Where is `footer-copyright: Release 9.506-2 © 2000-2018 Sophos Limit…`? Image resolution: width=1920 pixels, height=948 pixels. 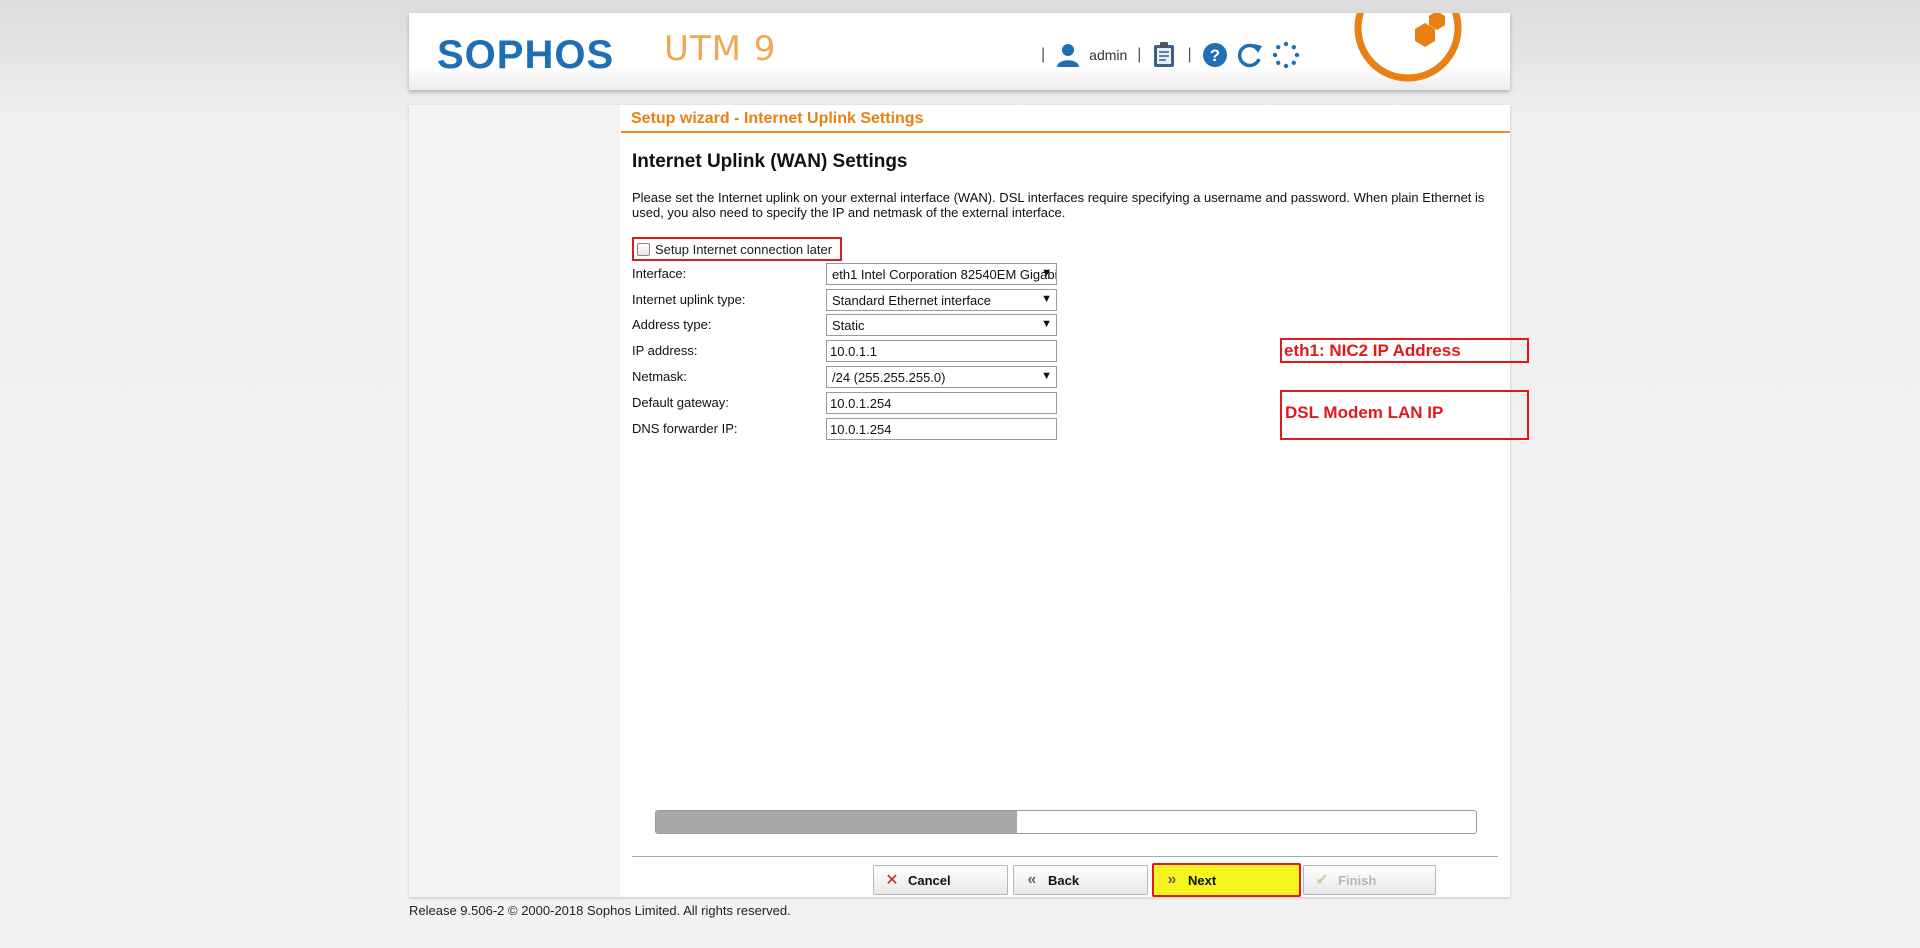 footer-copyright: Release 9.506-2 © 2000-2018 Sophos Limit… is located at coordinates (600, 910).